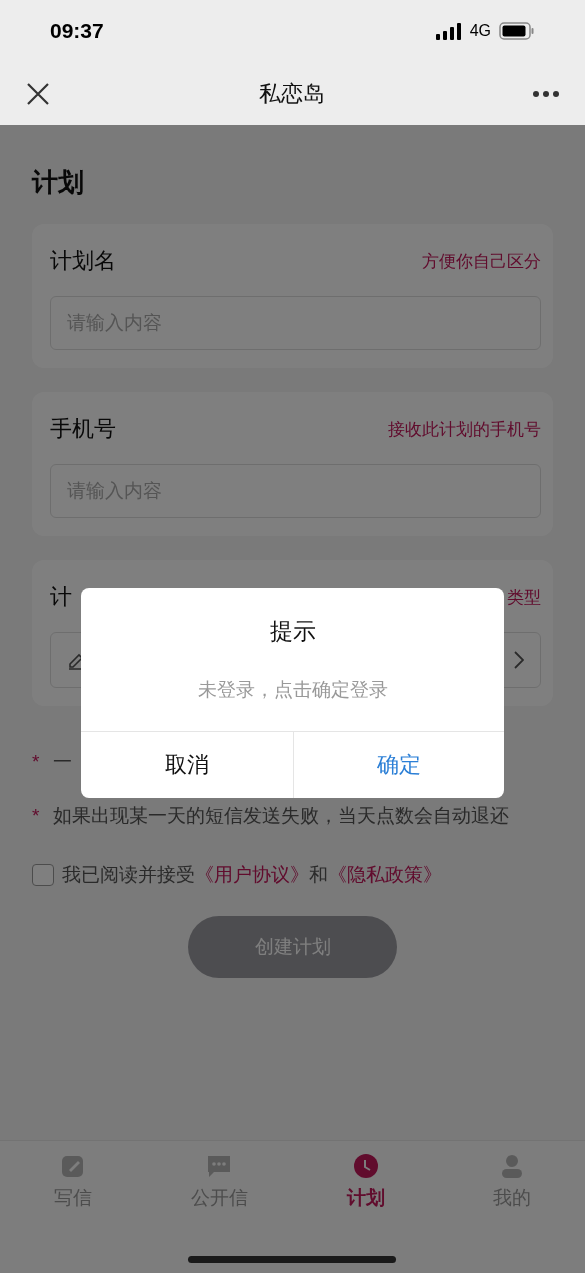 This screenshot has height=1273, width=585. What do you see at coordinates (524, 597) in the screenshot?
I see `field-hint: 类型` at bounding box center [524, 597].